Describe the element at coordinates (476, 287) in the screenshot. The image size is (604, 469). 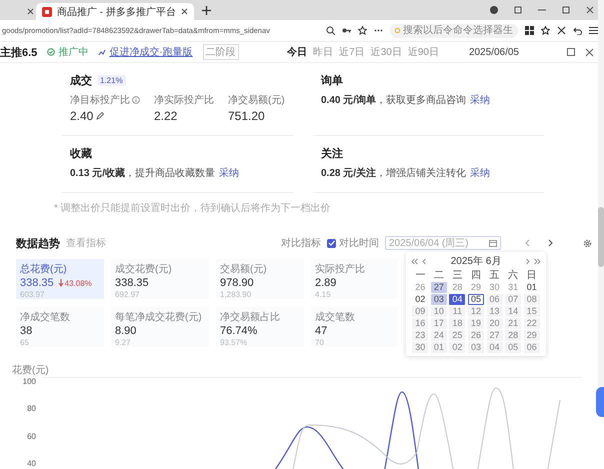
I see `calendar-day: 29` at that location.